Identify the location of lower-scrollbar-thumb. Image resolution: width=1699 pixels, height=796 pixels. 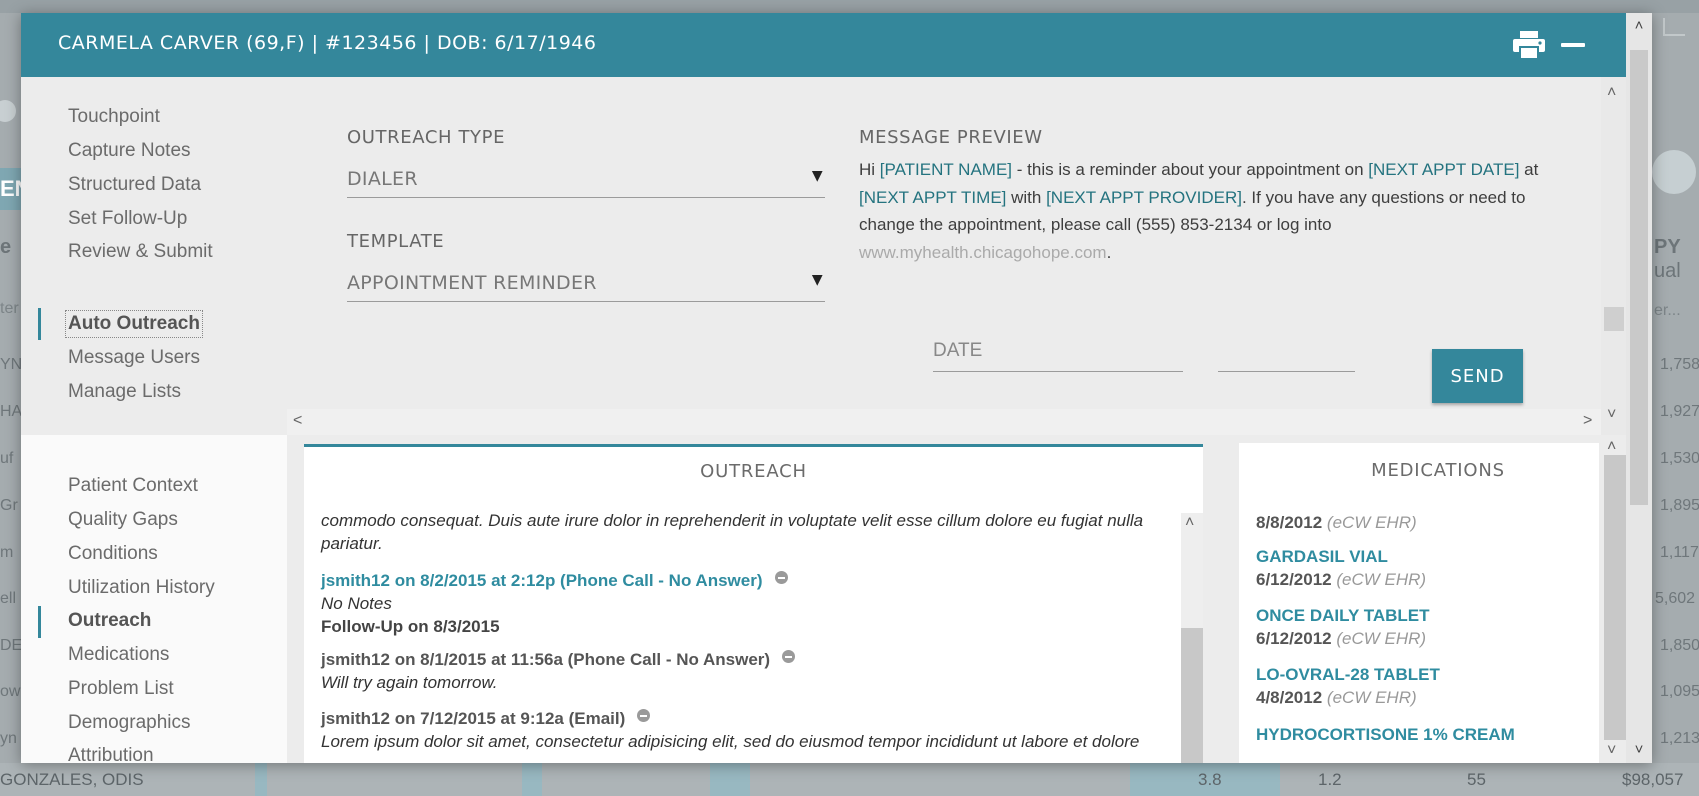
(1615, 597).